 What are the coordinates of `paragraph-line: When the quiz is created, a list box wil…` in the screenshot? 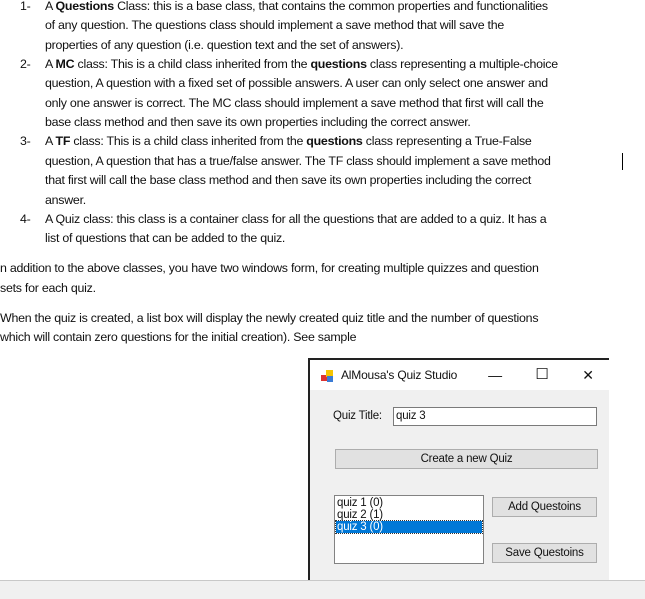 It's located at (269, 317).